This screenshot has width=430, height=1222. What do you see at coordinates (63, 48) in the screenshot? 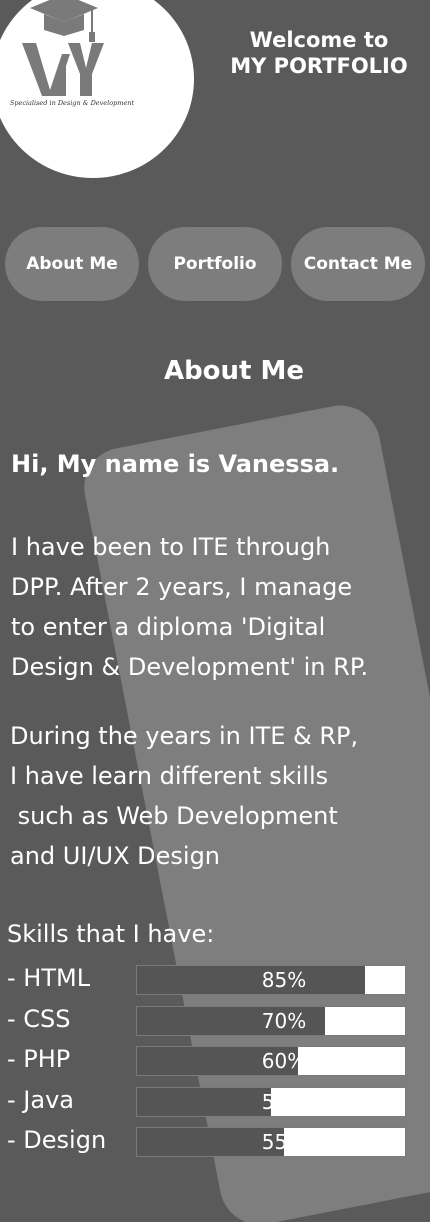
I see `graduation-cap-logo-icon` at bounding box center [63, 48].